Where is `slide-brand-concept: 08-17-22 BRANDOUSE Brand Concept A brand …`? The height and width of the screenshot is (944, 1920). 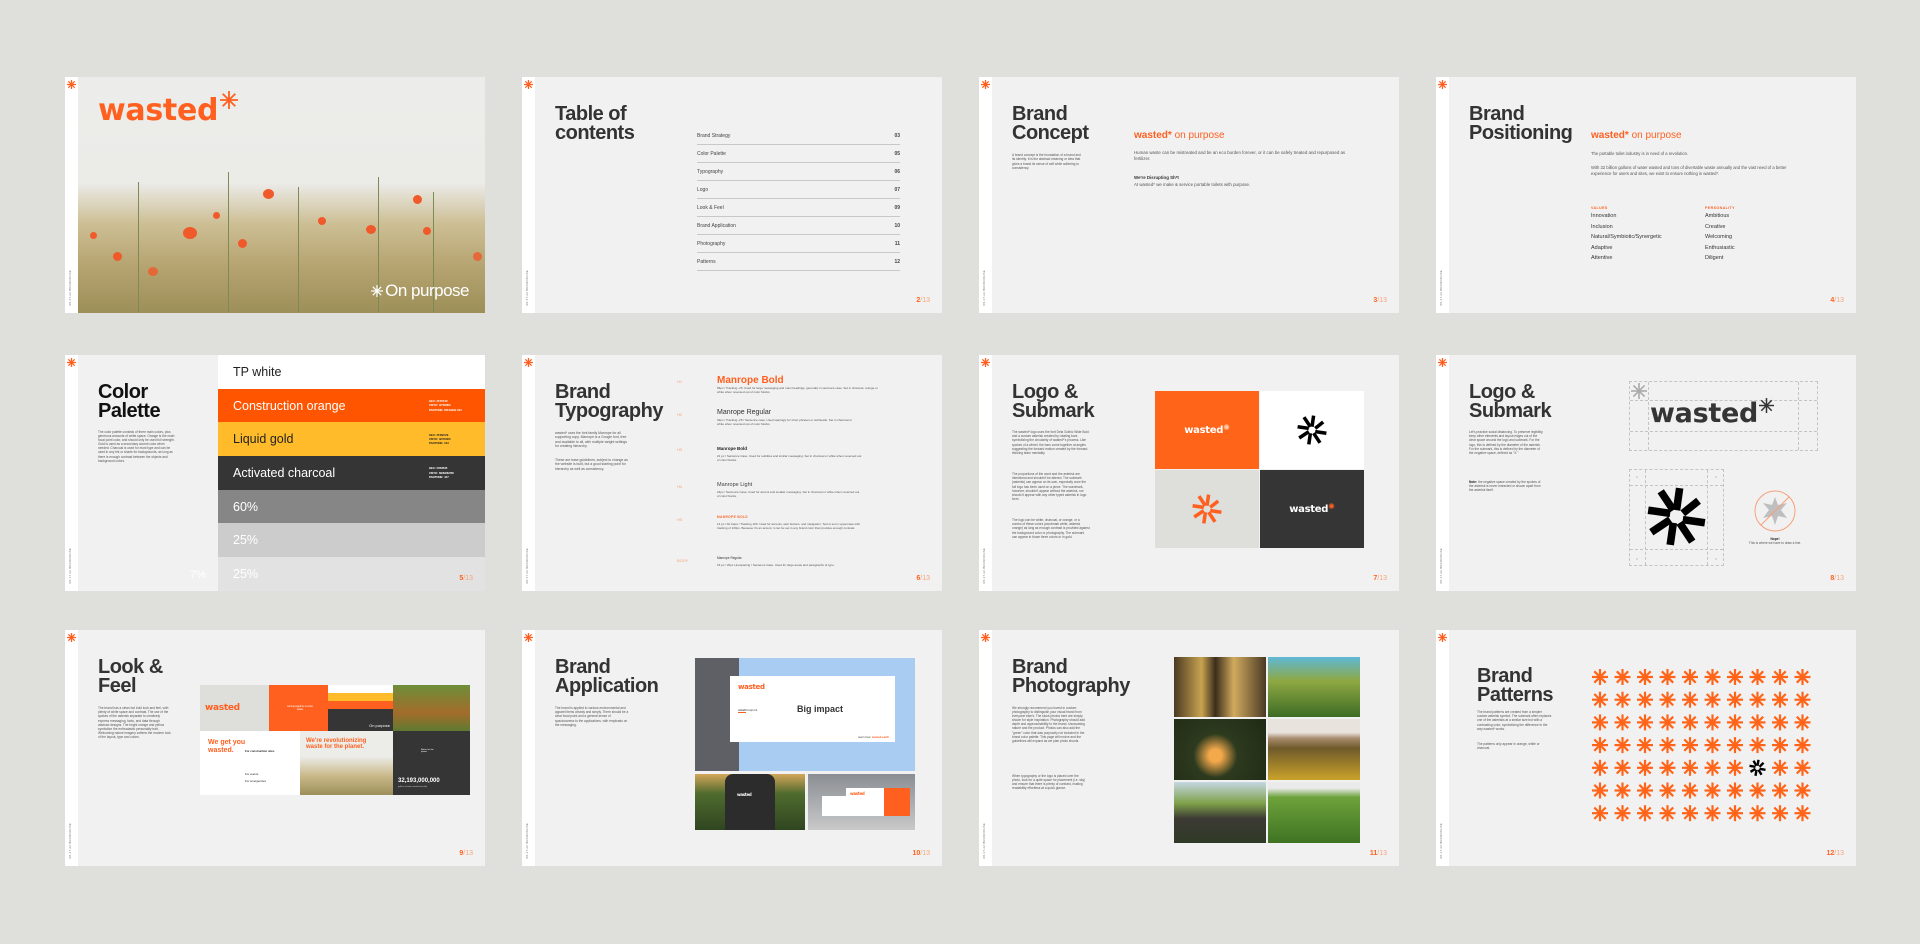
slide-brand-concept: 08-17-22 BRANDOUSE Brand Concept A brand … is located at coordinates (1189, 195).